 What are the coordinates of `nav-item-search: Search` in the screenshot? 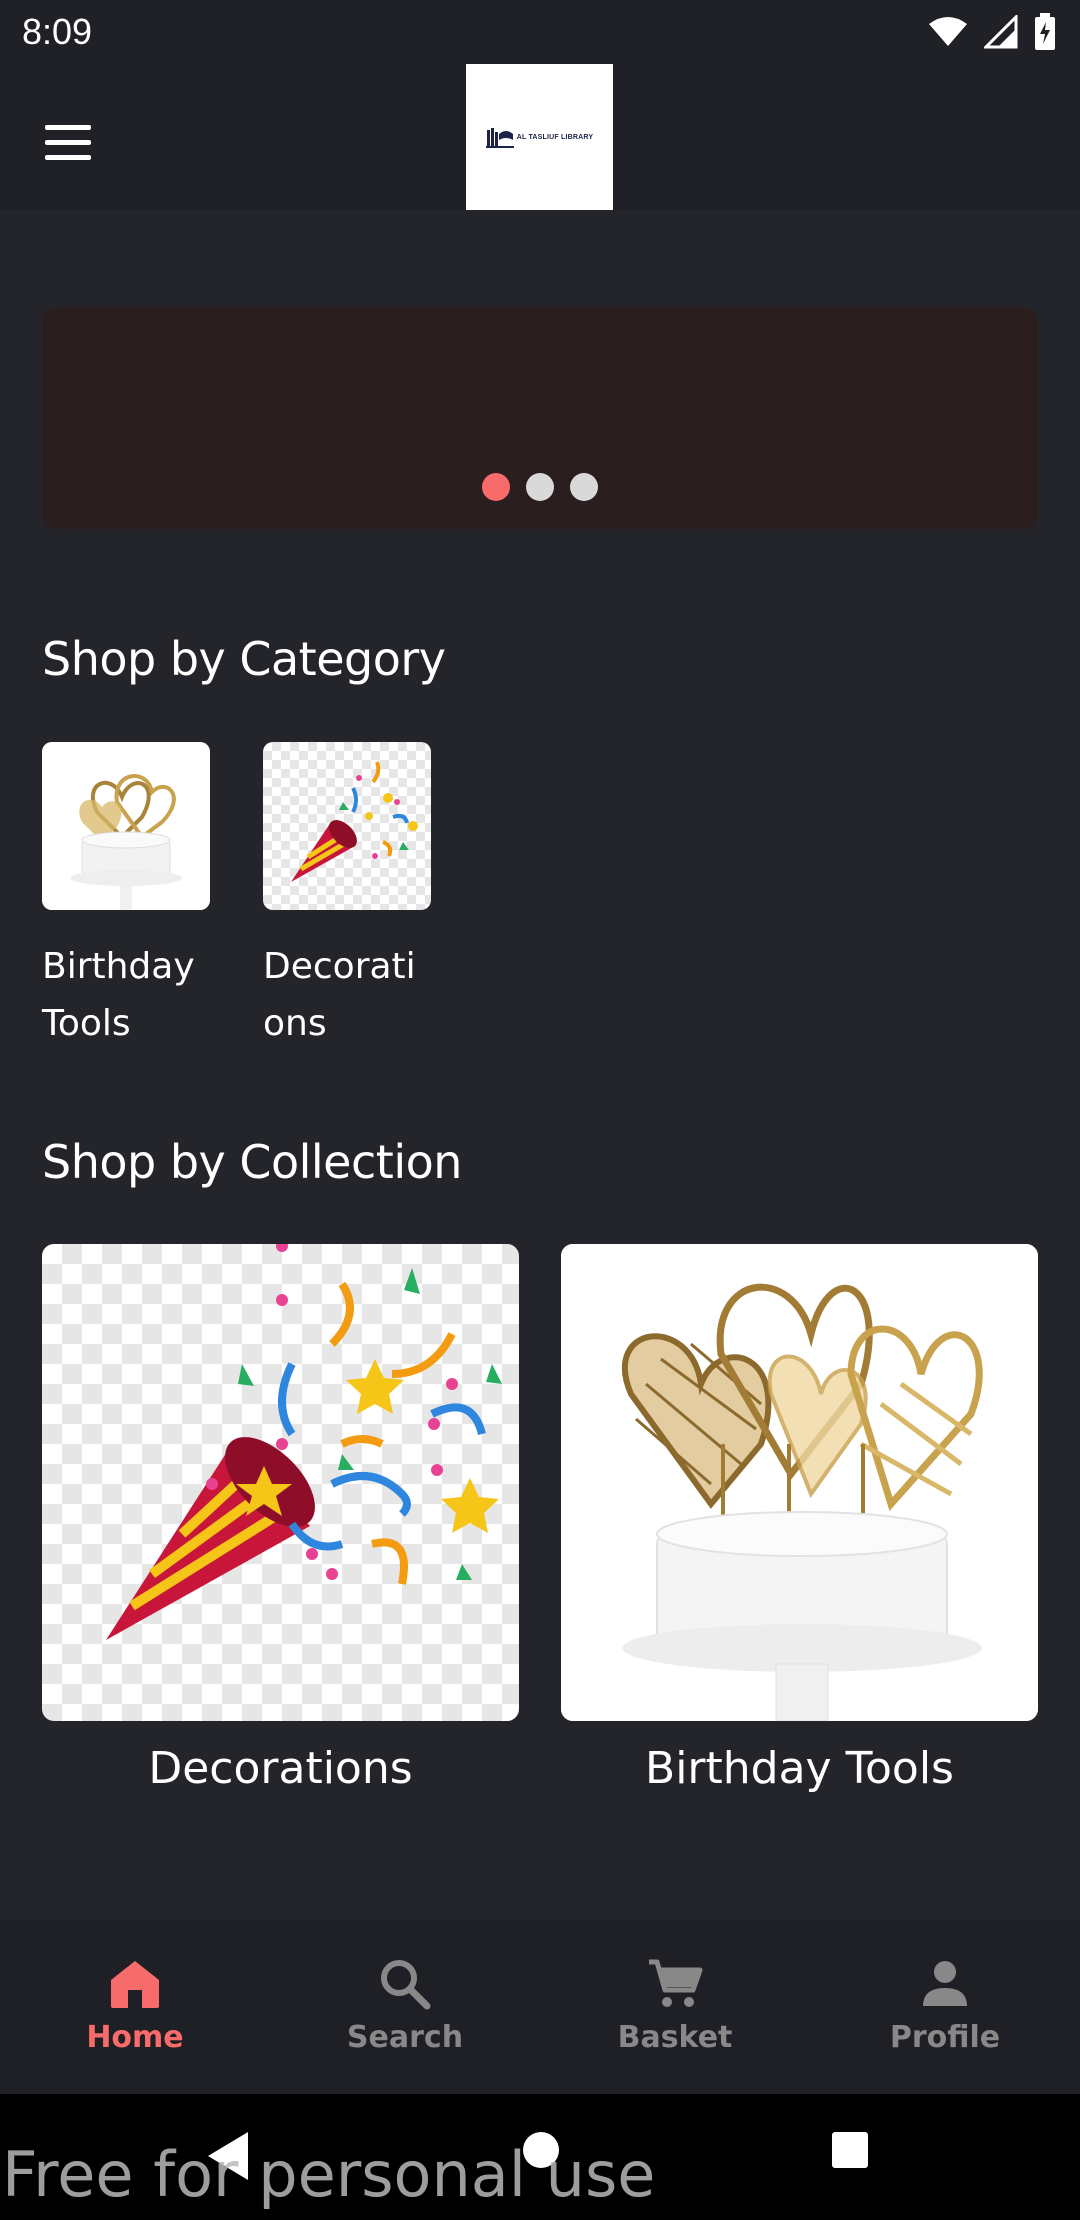 It's located at (405, 2007).